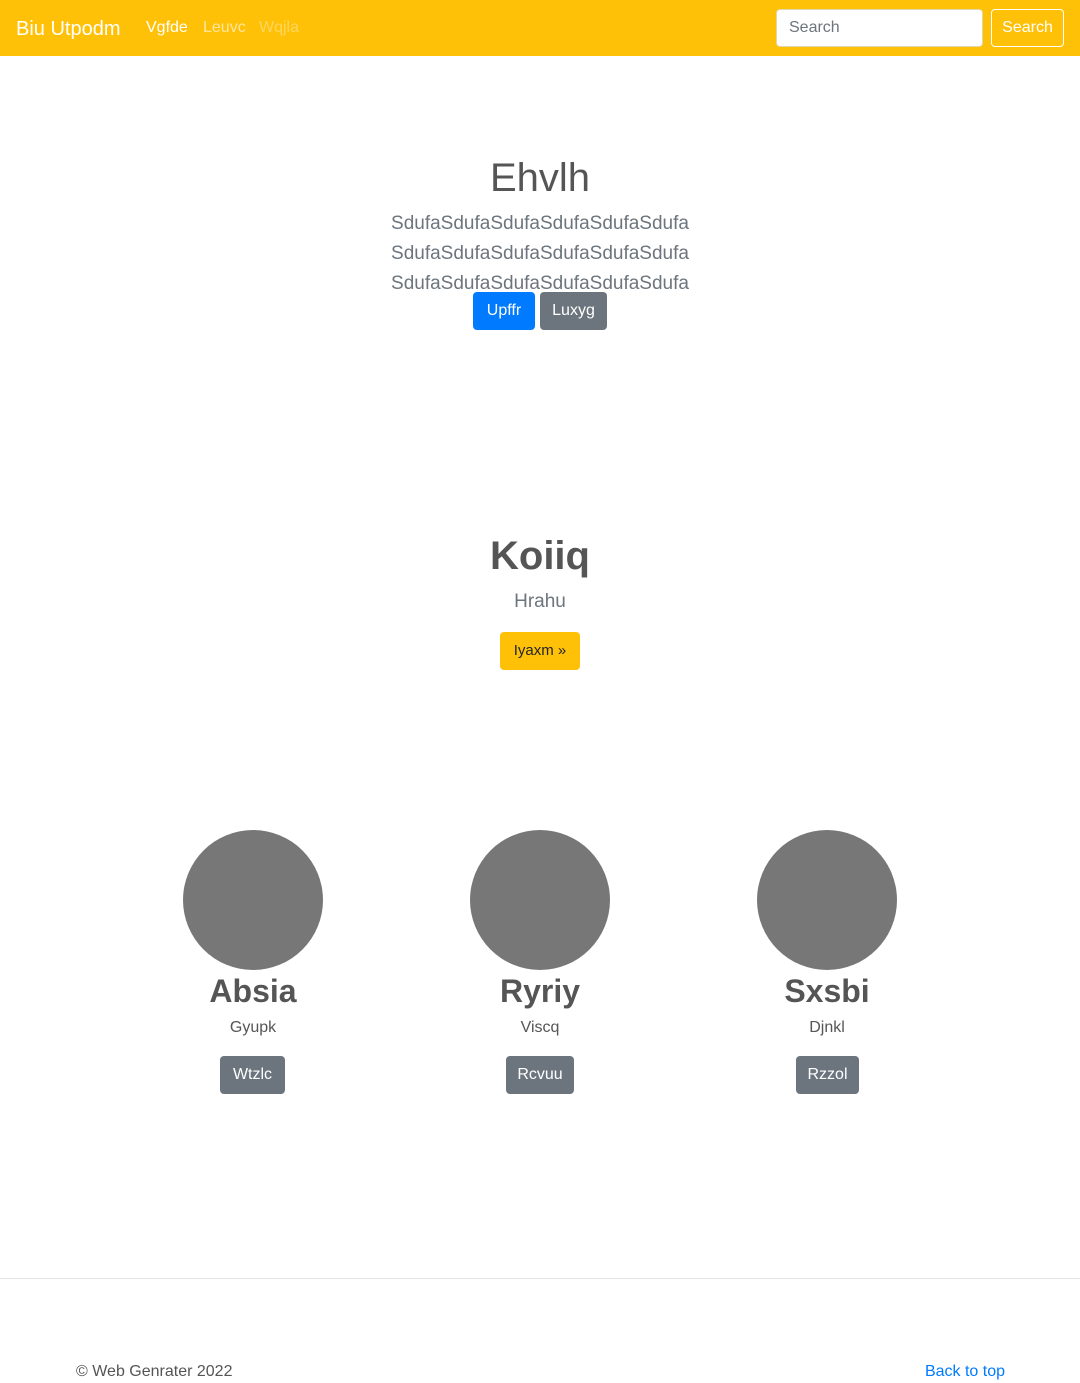  I want to click on card-subtitle: Viscq, so click(540, 1027).